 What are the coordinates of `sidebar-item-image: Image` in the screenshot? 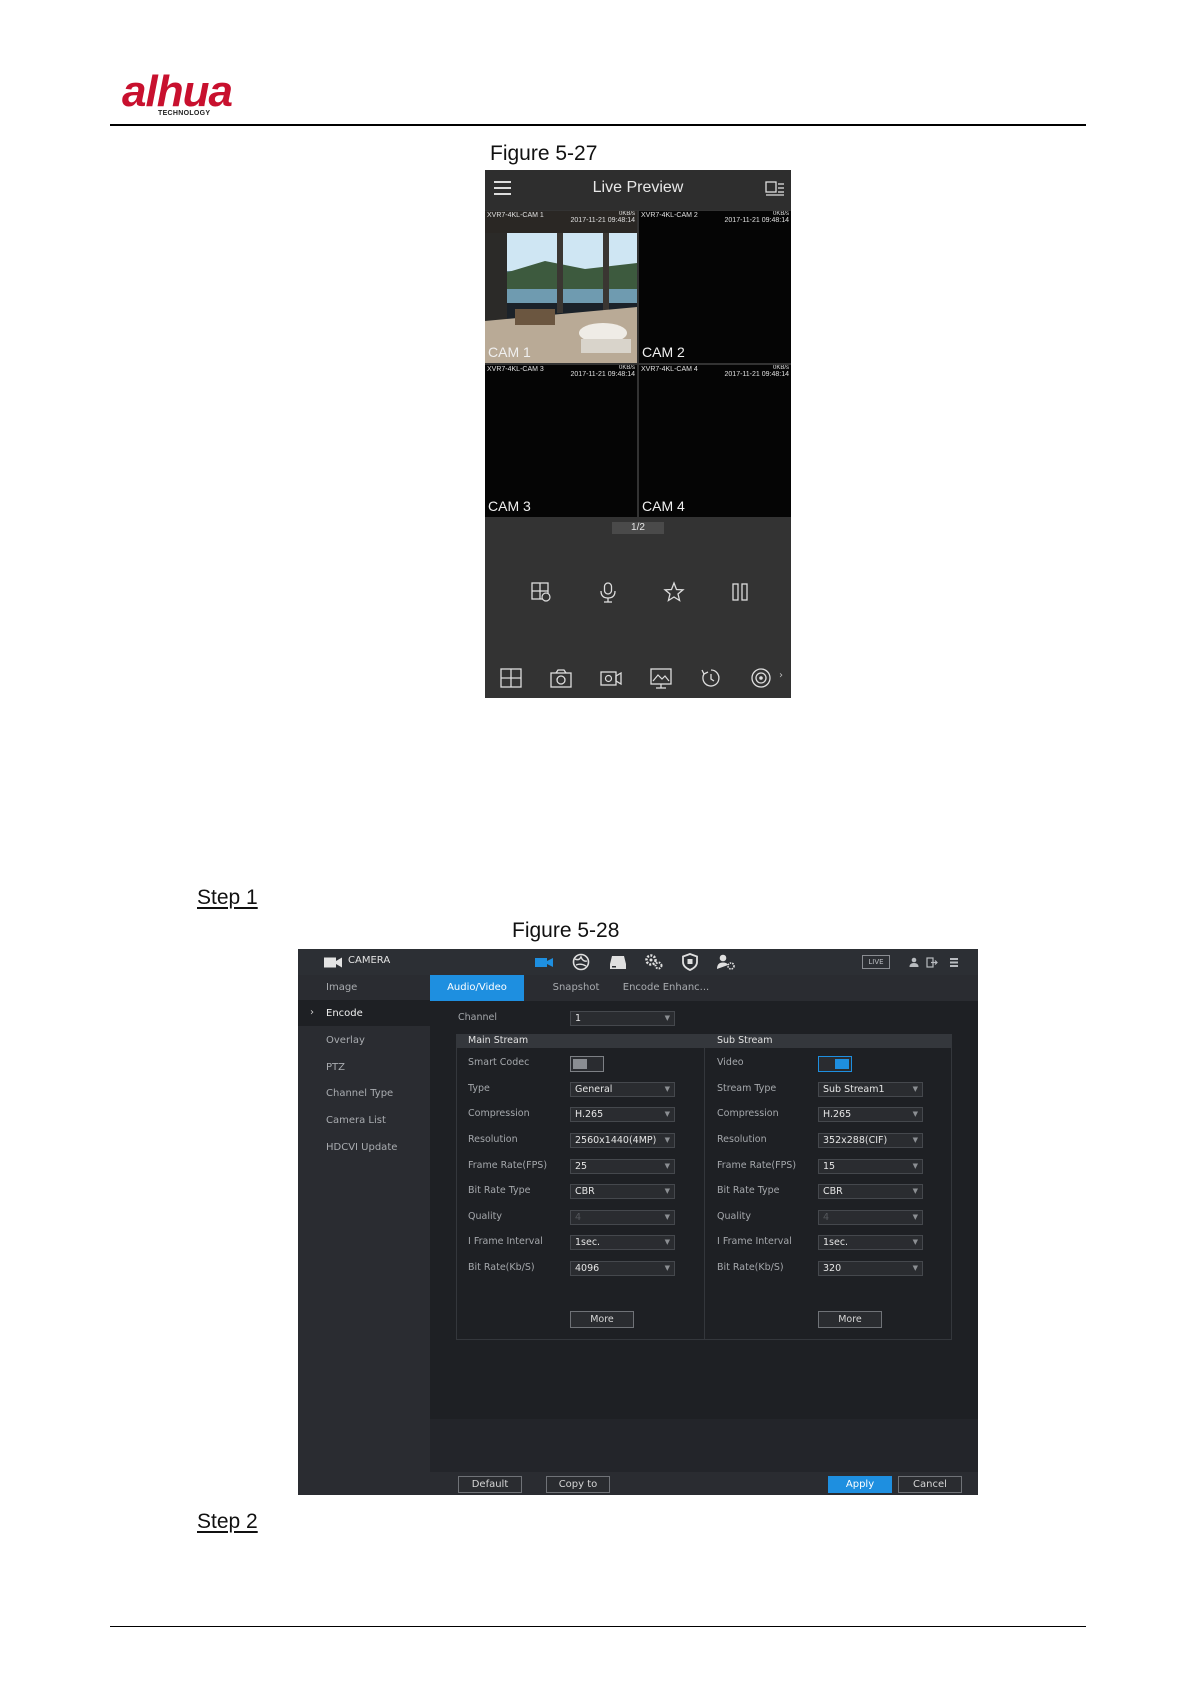 It's located at (341, 987).